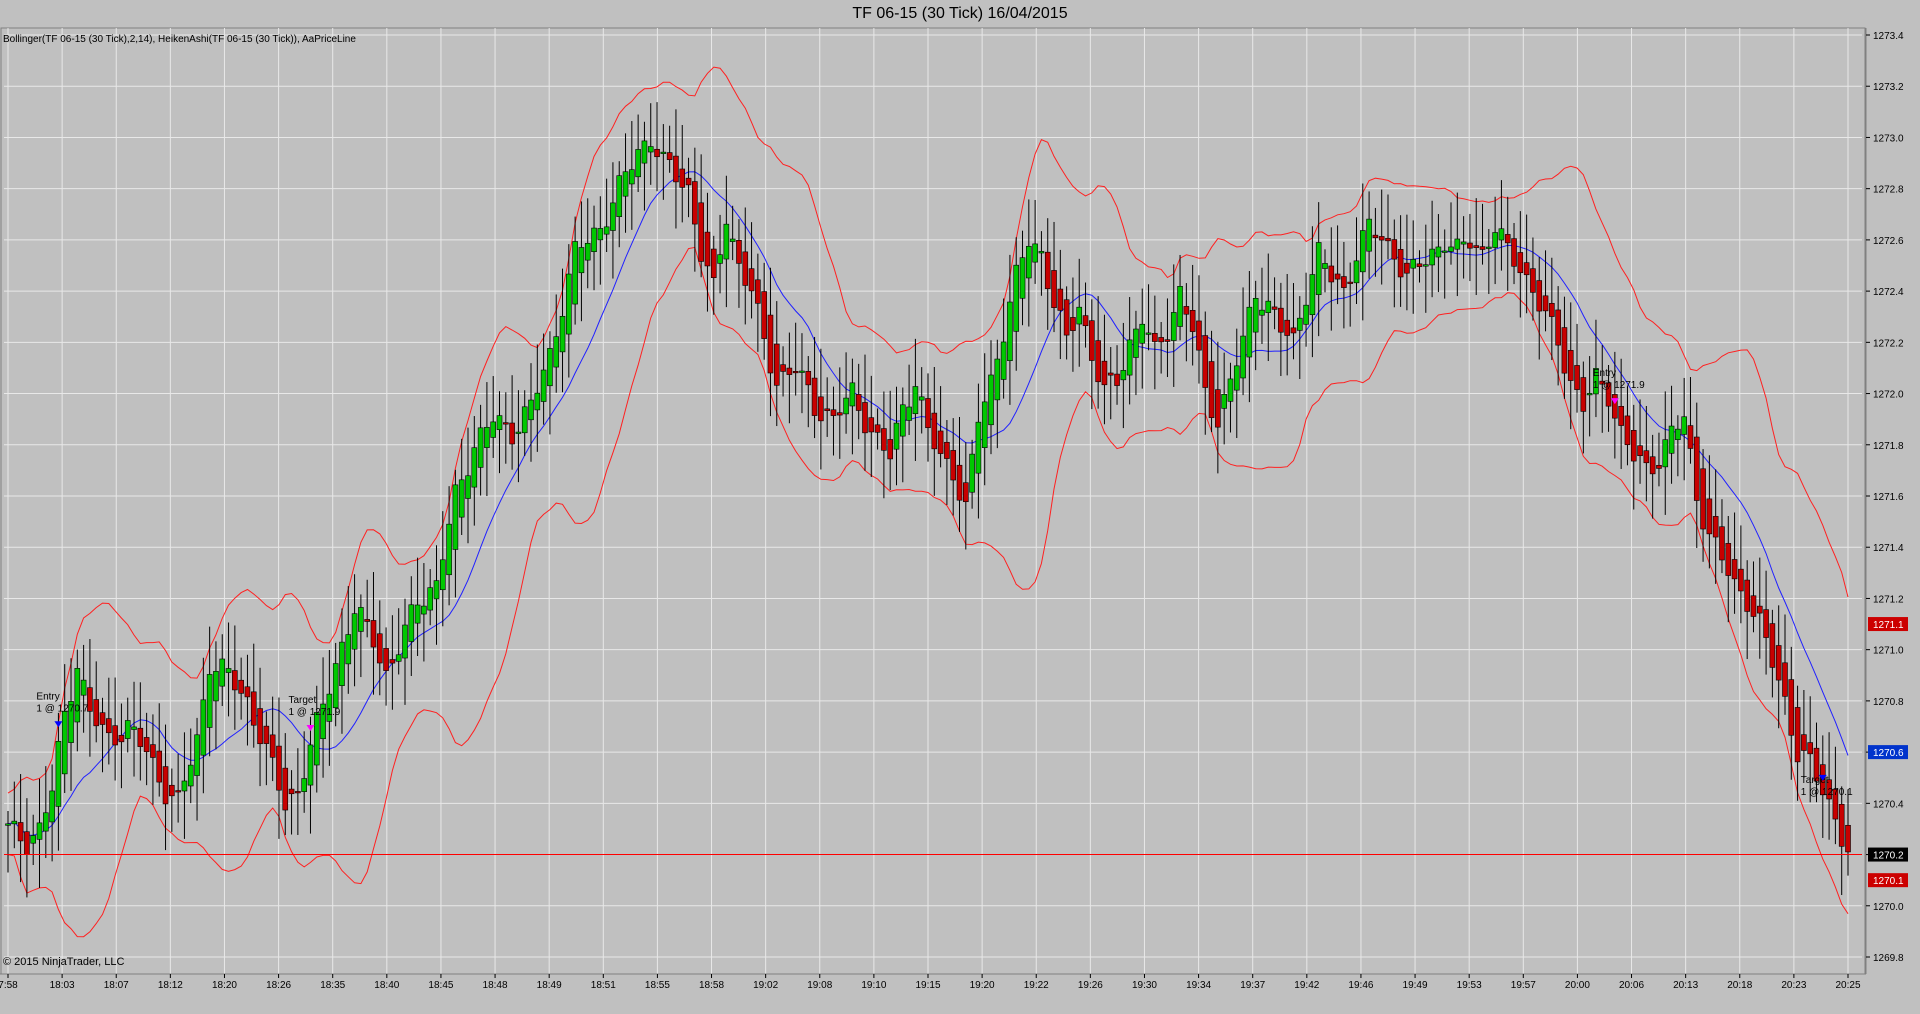  I want to click on x-tick-label: 18:51, so click(603, 985).